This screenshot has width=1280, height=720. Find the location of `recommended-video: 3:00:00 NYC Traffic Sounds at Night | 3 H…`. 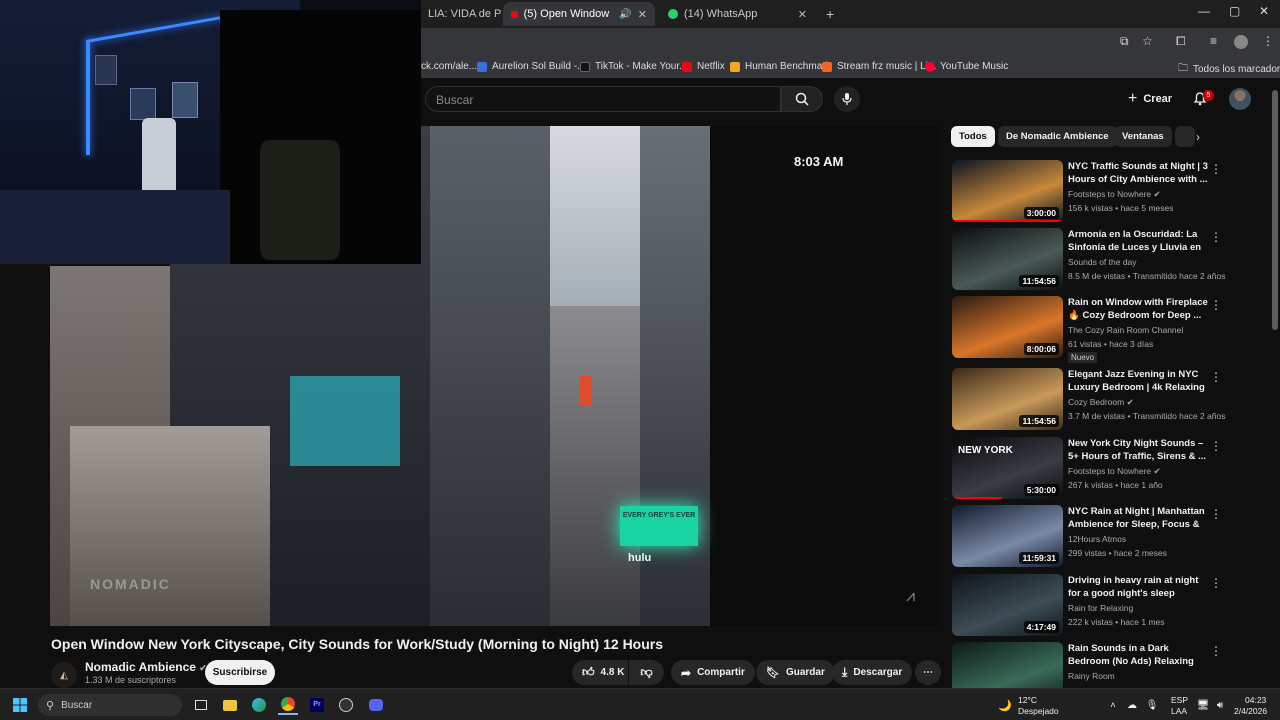

recommended-video: 3:00:00 NYC Traffic Sounds at Night | 3 H… is located at coordinates (1089, 192).